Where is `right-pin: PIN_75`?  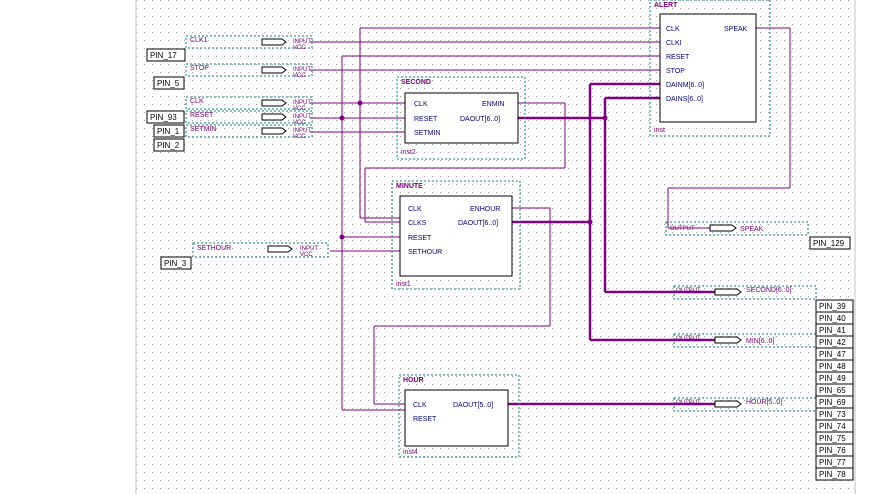
right-pin: PIN_75 is located at coordinates (834, 438).